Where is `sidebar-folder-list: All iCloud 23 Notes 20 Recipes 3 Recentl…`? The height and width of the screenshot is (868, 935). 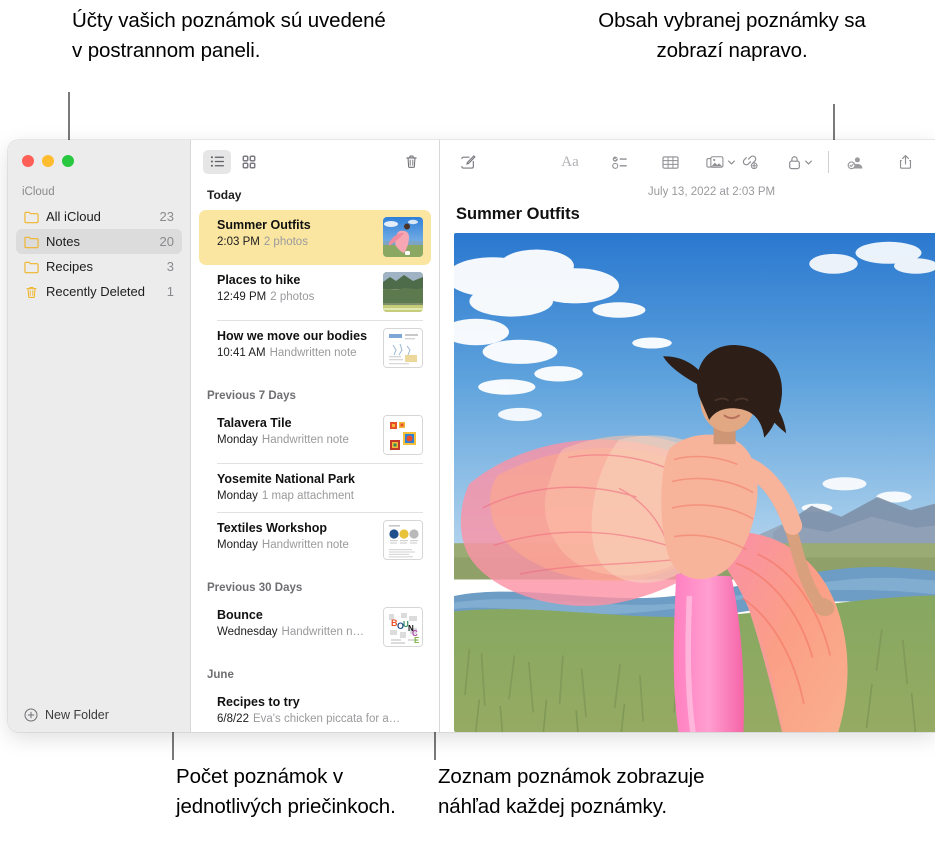 sidebar-folder-list: All iCloud 23 Notes 20 Recipes 3 Recentl… is located at coordinates (99, 254).